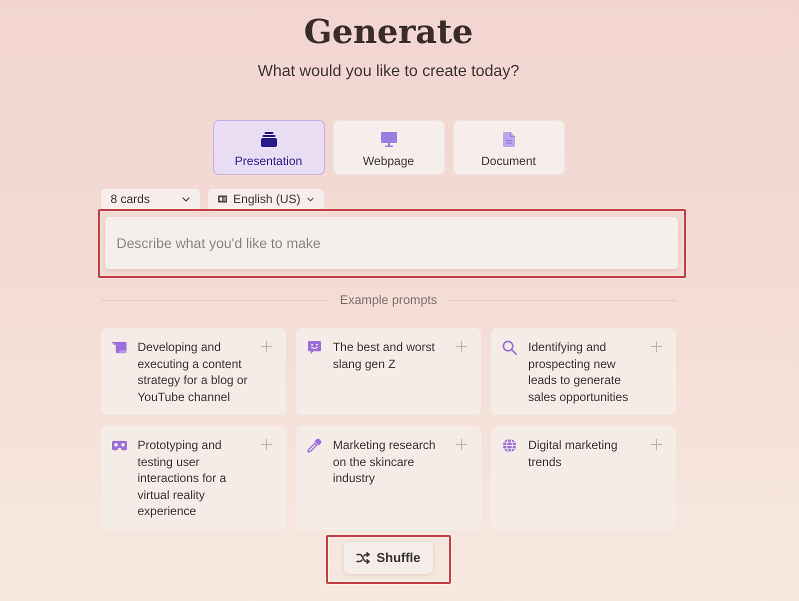 The image size is (799, 601). Describe the element at coordinates (268, 147) in the screenshot. I see `format-tab: Presentation` at that location.